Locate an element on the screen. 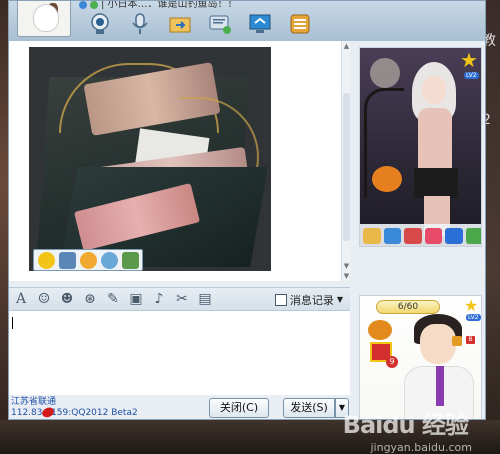  desktop-background-left is located at coordinates (4, 227).